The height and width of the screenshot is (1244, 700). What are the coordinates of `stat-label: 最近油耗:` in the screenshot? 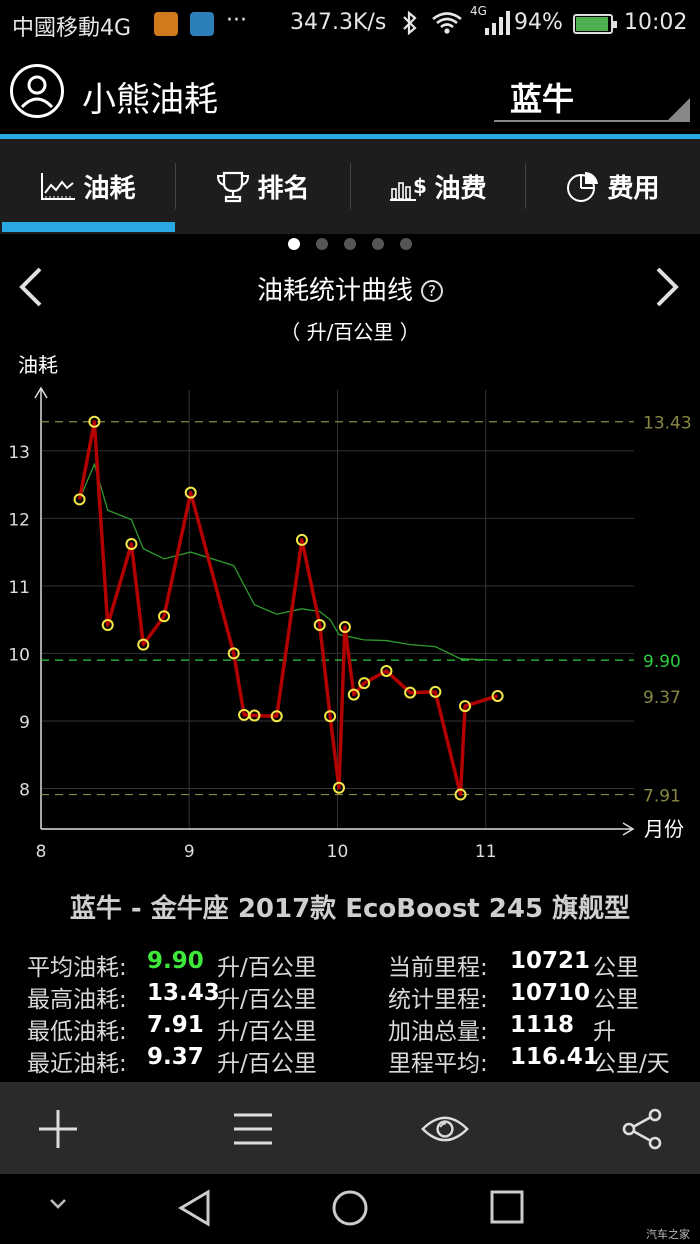 It's located at (77, 1064).